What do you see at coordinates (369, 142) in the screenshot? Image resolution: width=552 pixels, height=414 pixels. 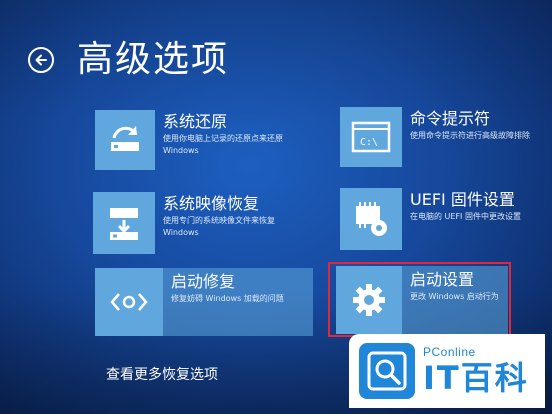 I see `svg-text: C:\` at bounding box center [369, 142].